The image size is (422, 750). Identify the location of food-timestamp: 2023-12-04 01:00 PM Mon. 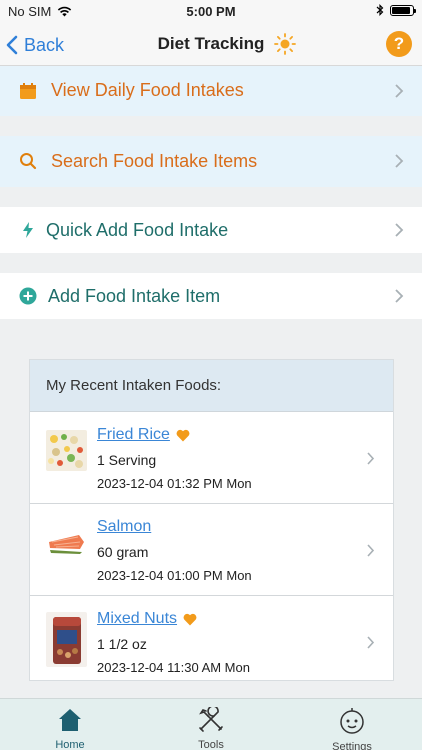
(174, 575).